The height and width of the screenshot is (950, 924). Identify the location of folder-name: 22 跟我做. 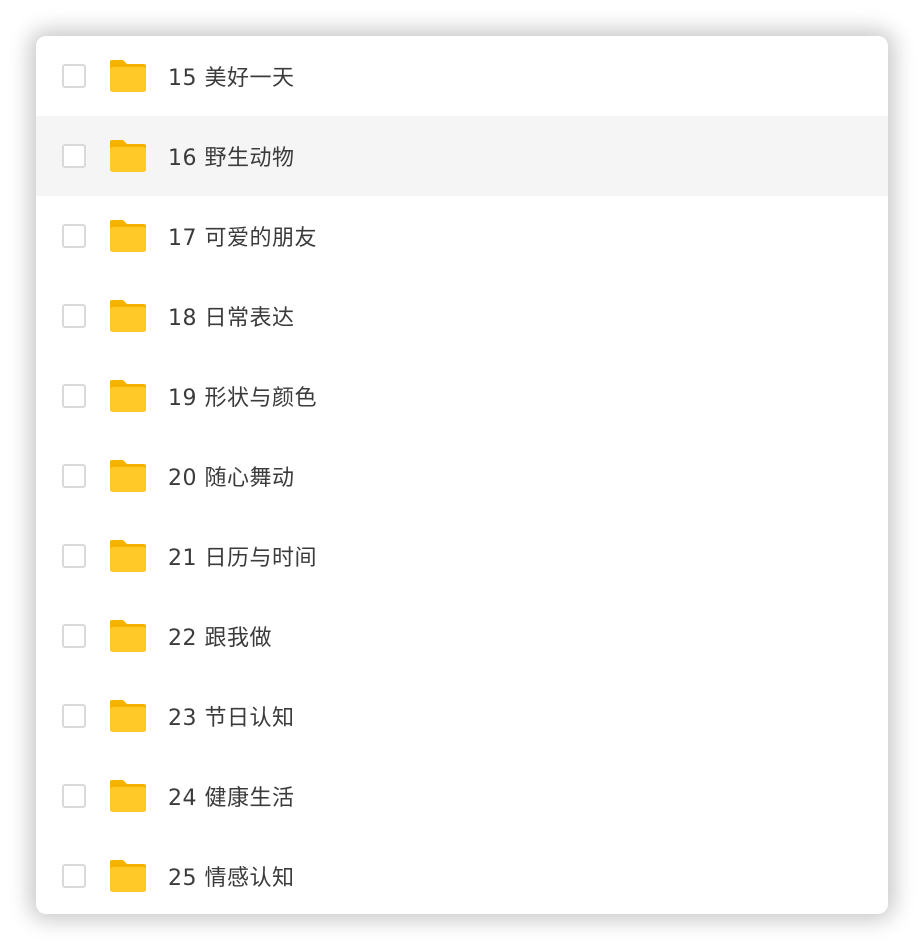
(220, 638).